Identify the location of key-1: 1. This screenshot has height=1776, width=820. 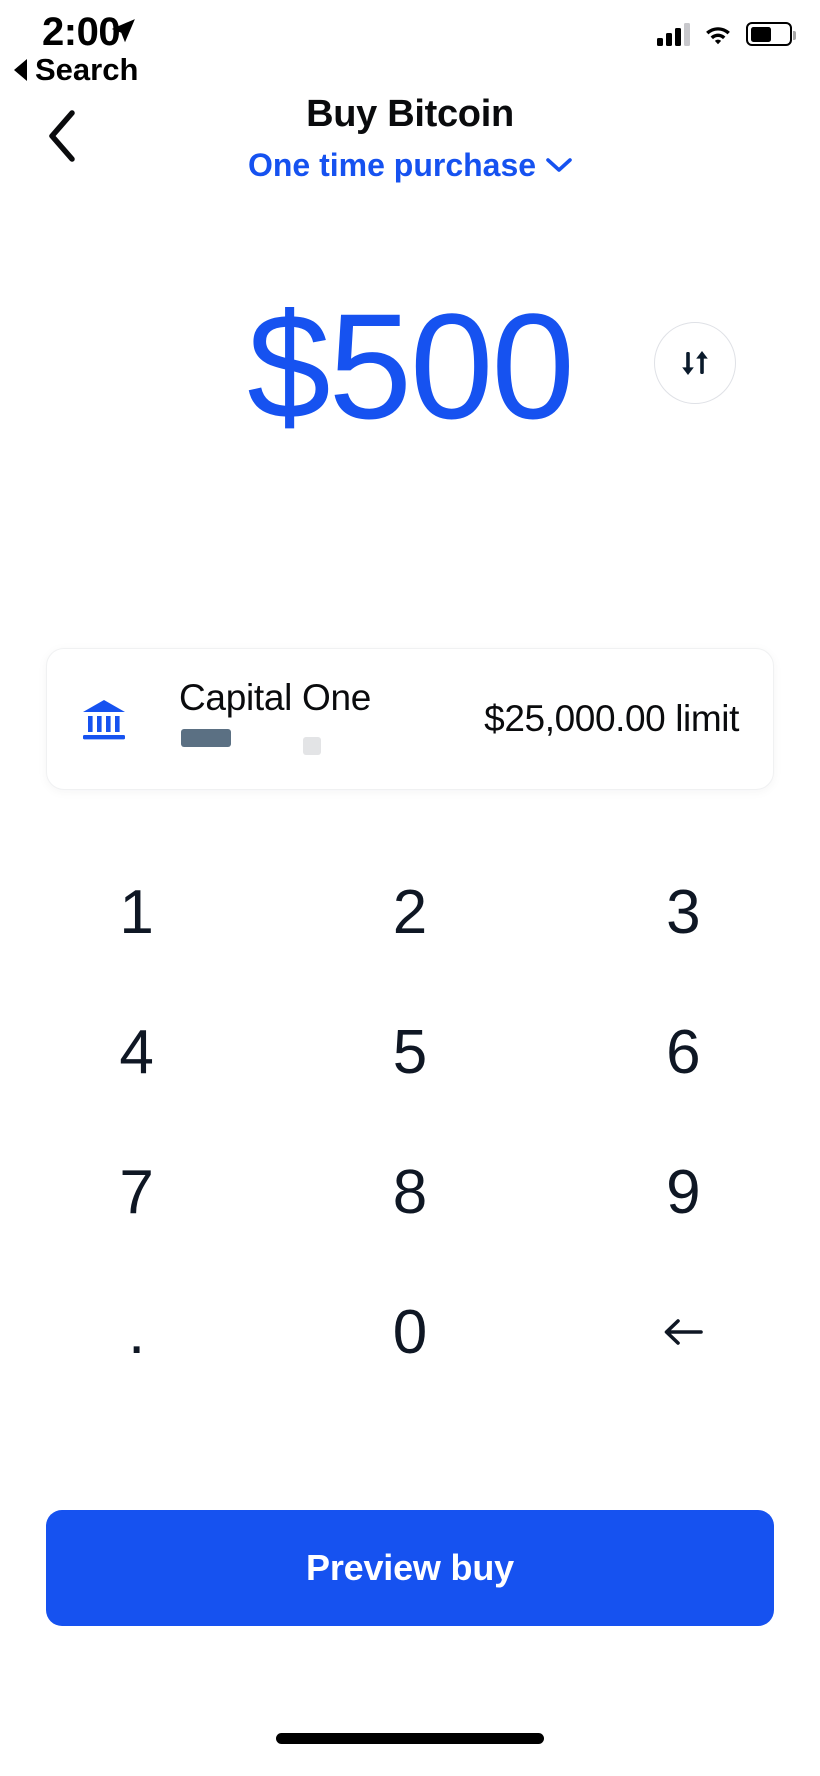
(136, 912).